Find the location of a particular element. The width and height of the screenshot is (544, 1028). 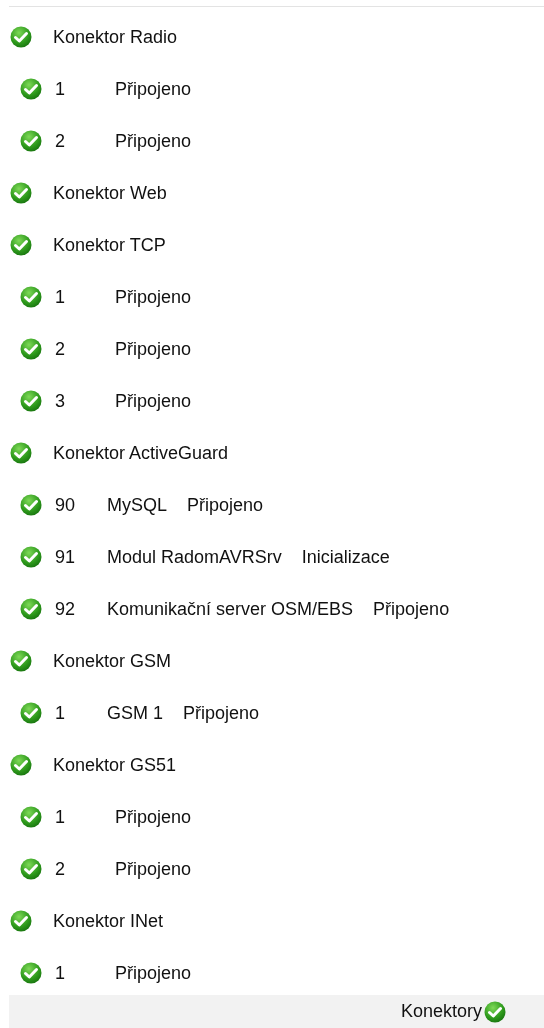

channel-name: Modul RadomAVRSrv is located at coordinates (194, 557).